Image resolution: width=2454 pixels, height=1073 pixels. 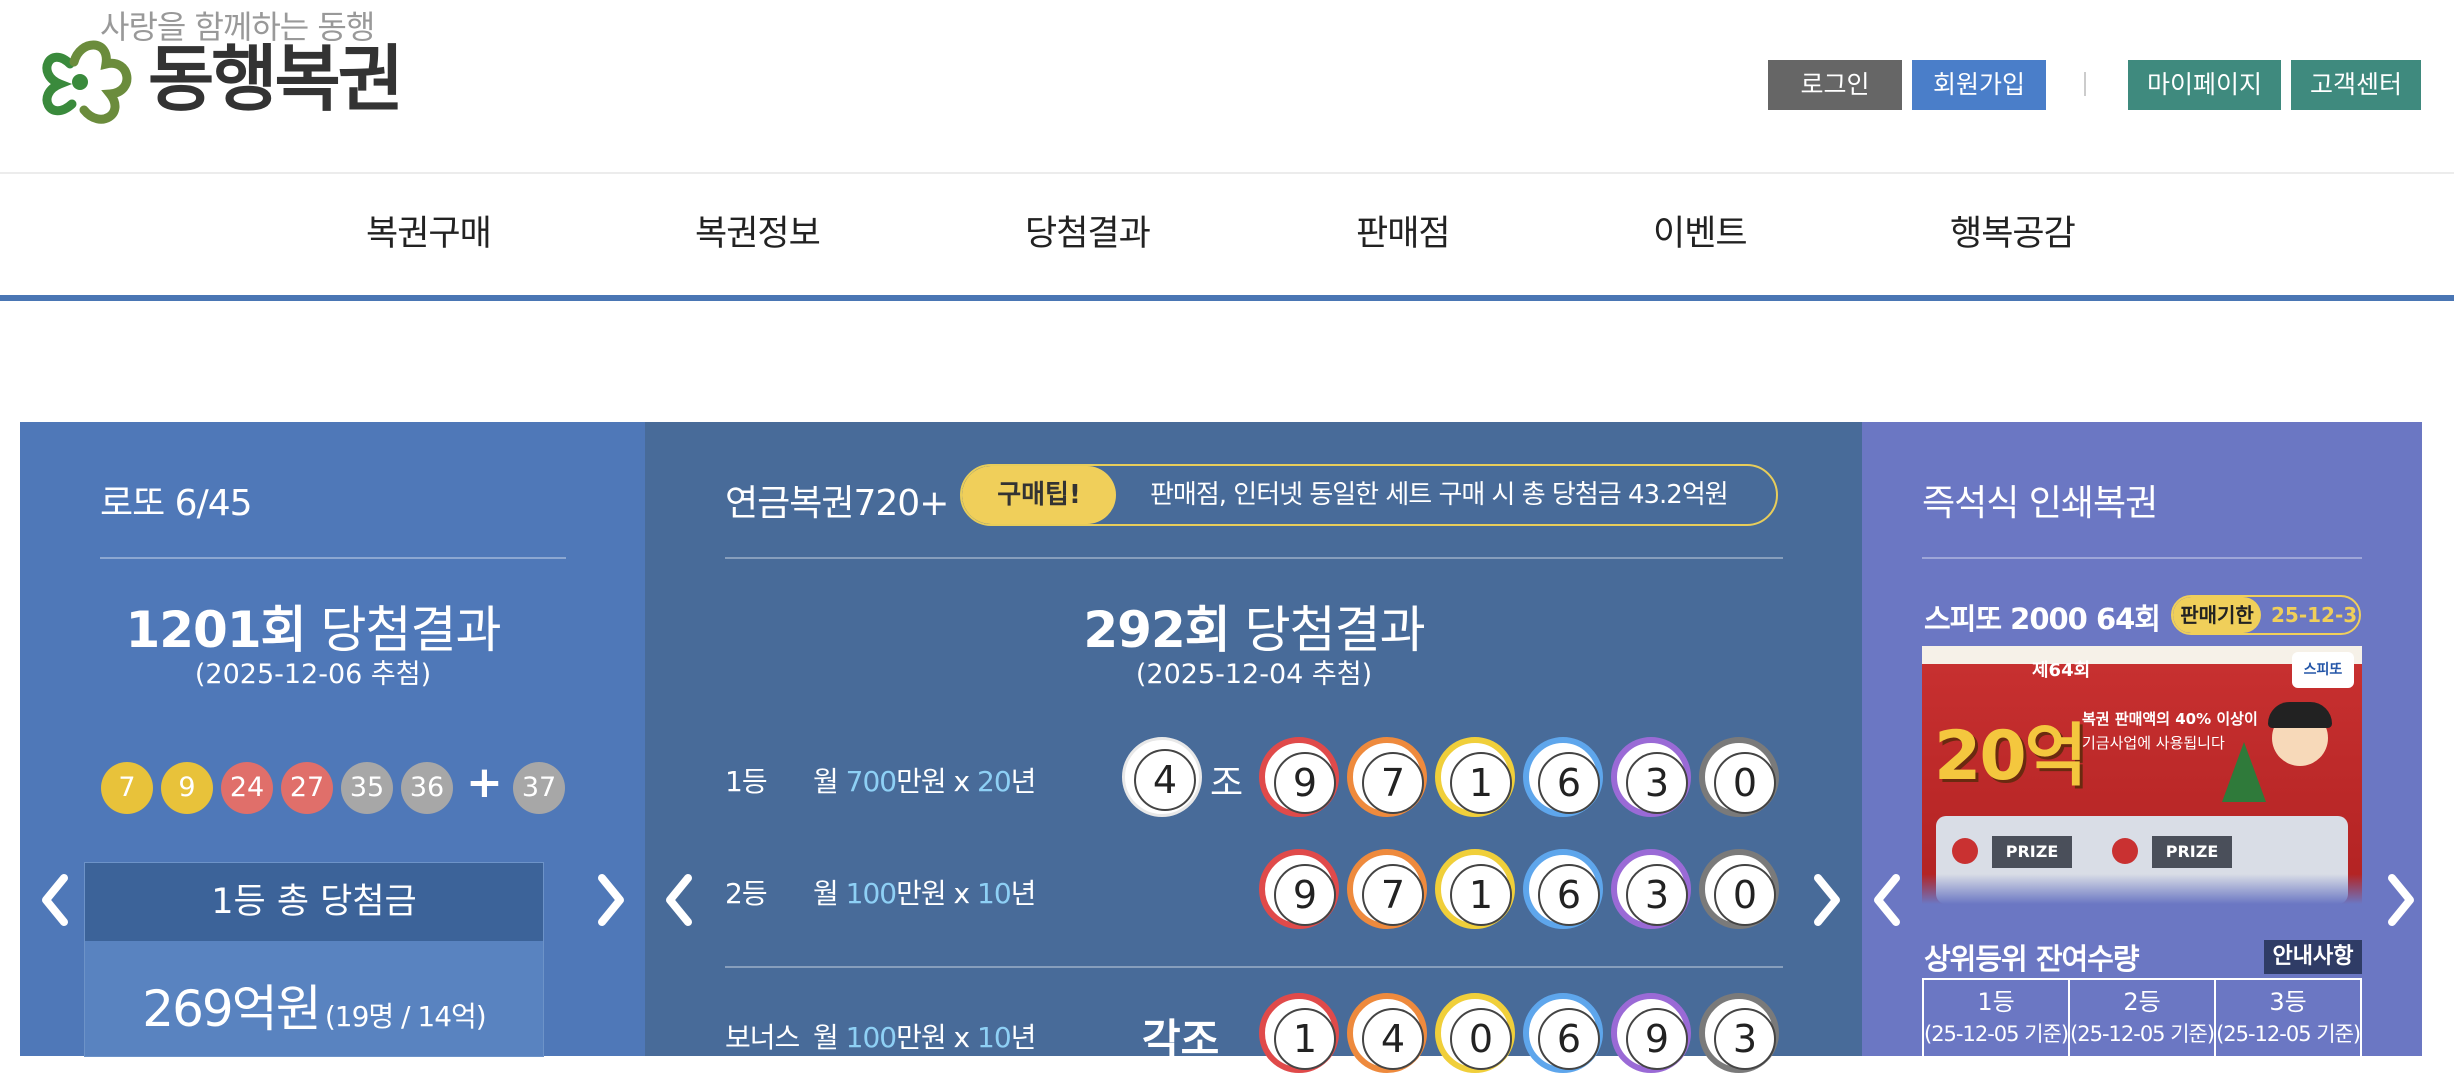 What do you see at coordinates (2032, 959) in the screenshot?
I see `instant-remaining-title: 상위등위 잔여수량` at bounding box center [2032, 959].